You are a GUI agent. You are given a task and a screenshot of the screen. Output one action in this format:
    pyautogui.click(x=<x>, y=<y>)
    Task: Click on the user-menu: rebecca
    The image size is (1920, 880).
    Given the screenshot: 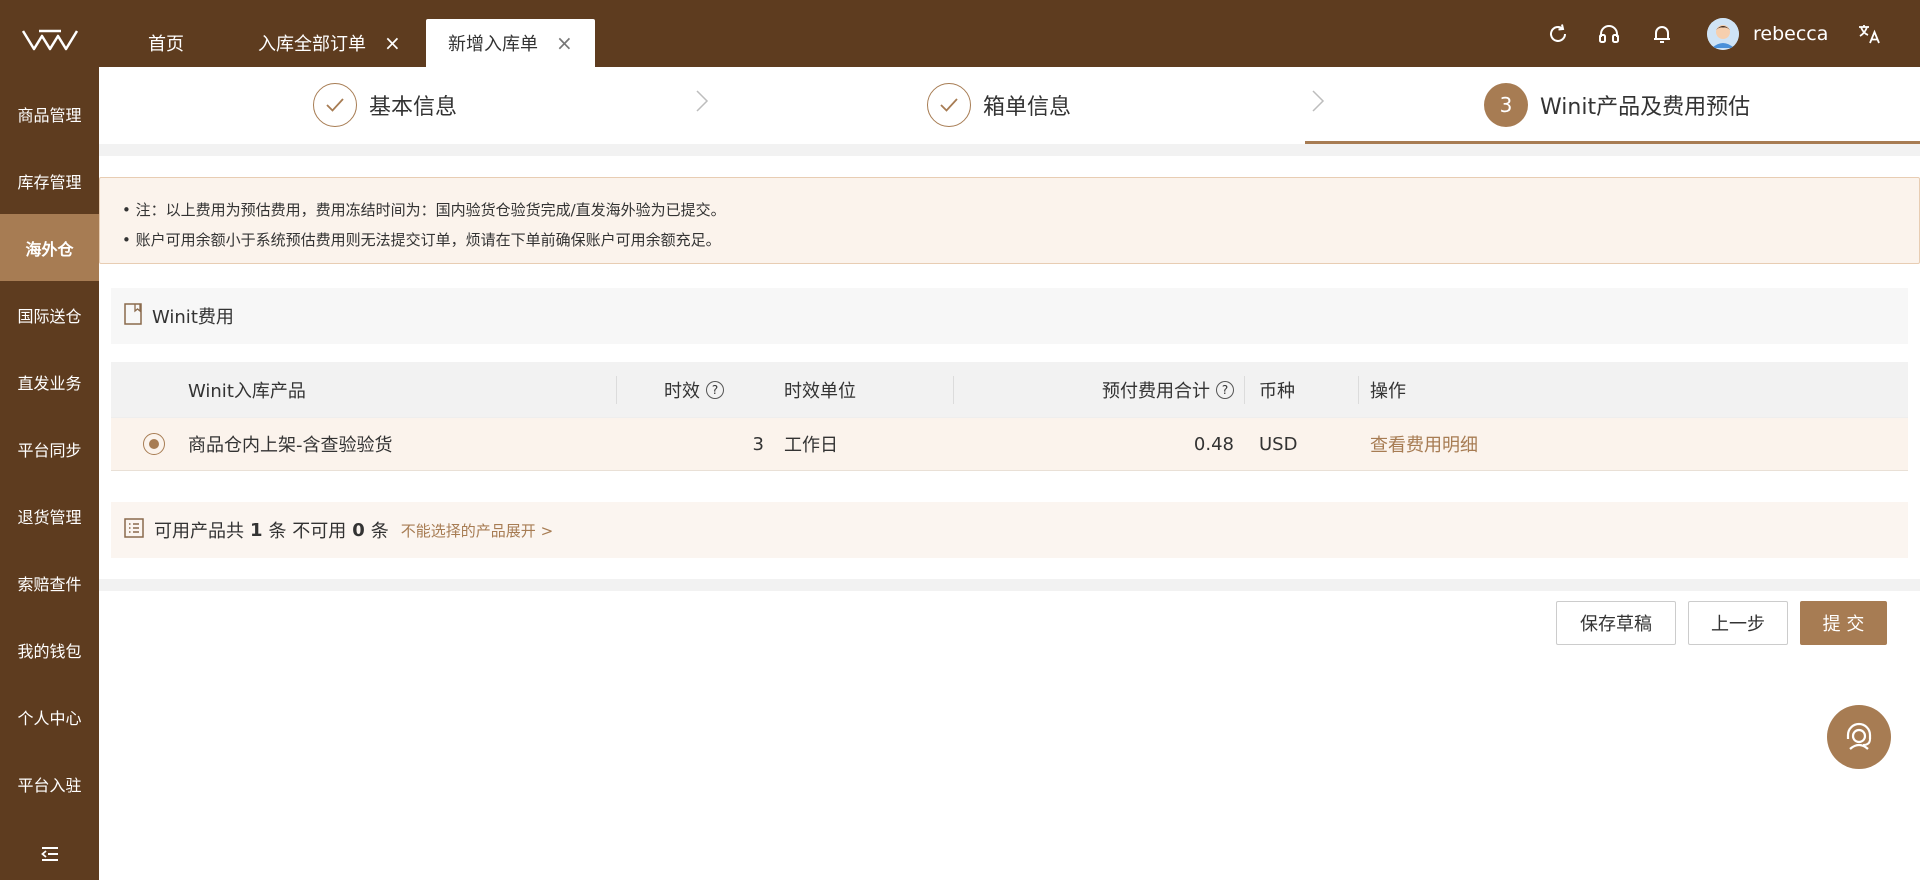 What is the action you would take?
    pyautogui.click(x=1767, y=34)
    